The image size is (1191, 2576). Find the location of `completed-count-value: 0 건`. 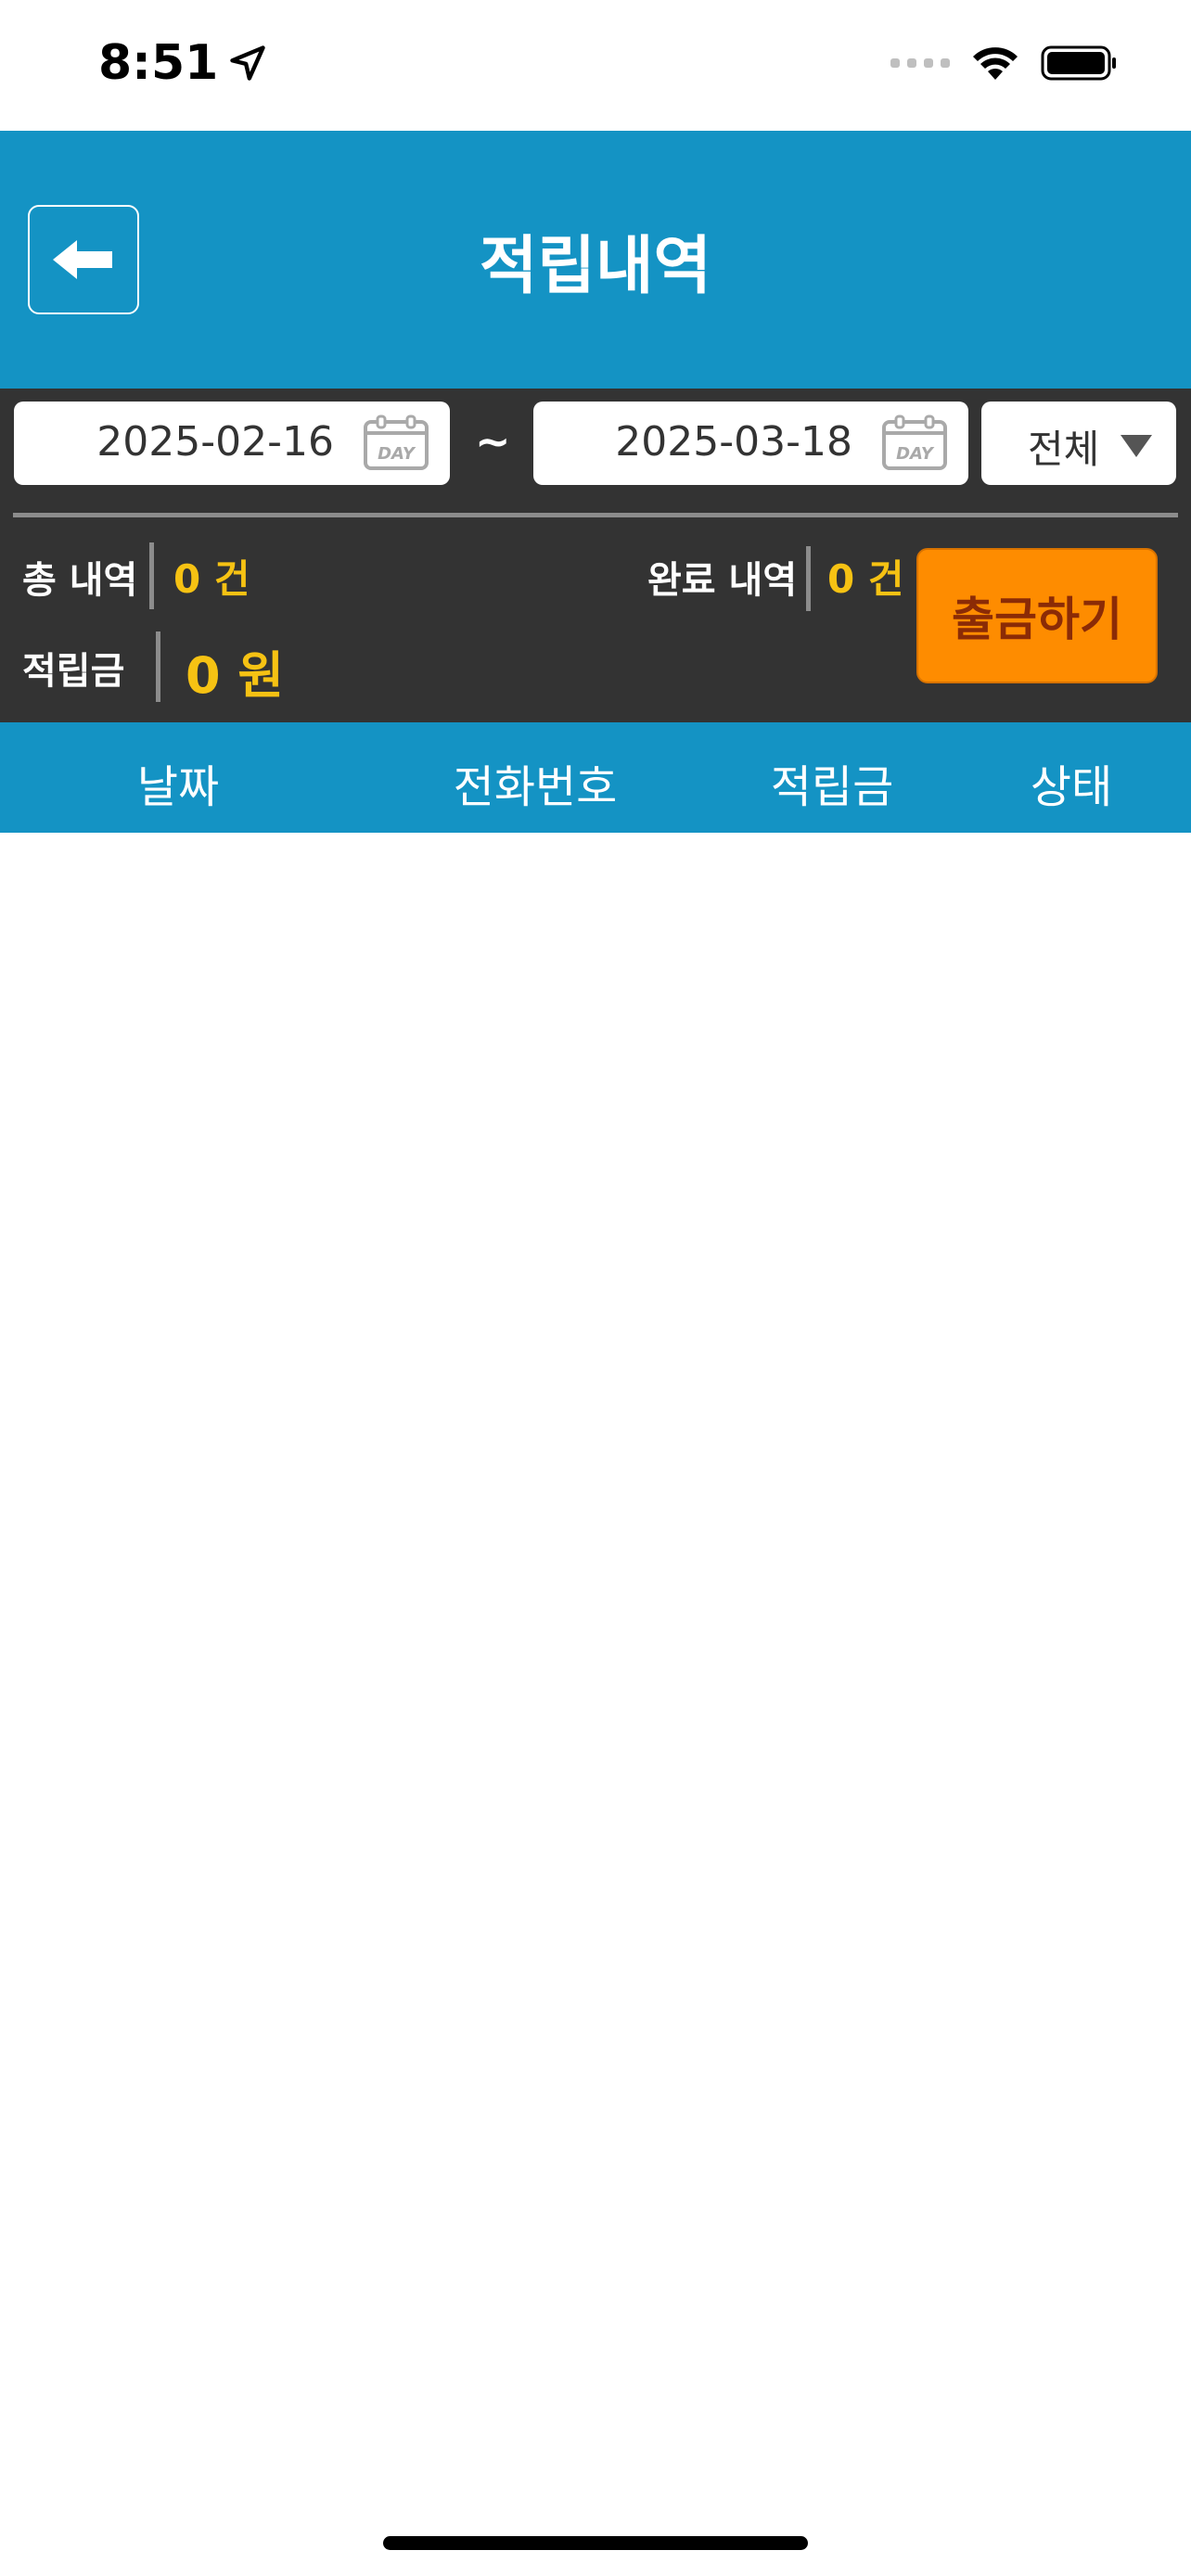

completed-count-value: 0 건 is located at coordinates (866, 579).